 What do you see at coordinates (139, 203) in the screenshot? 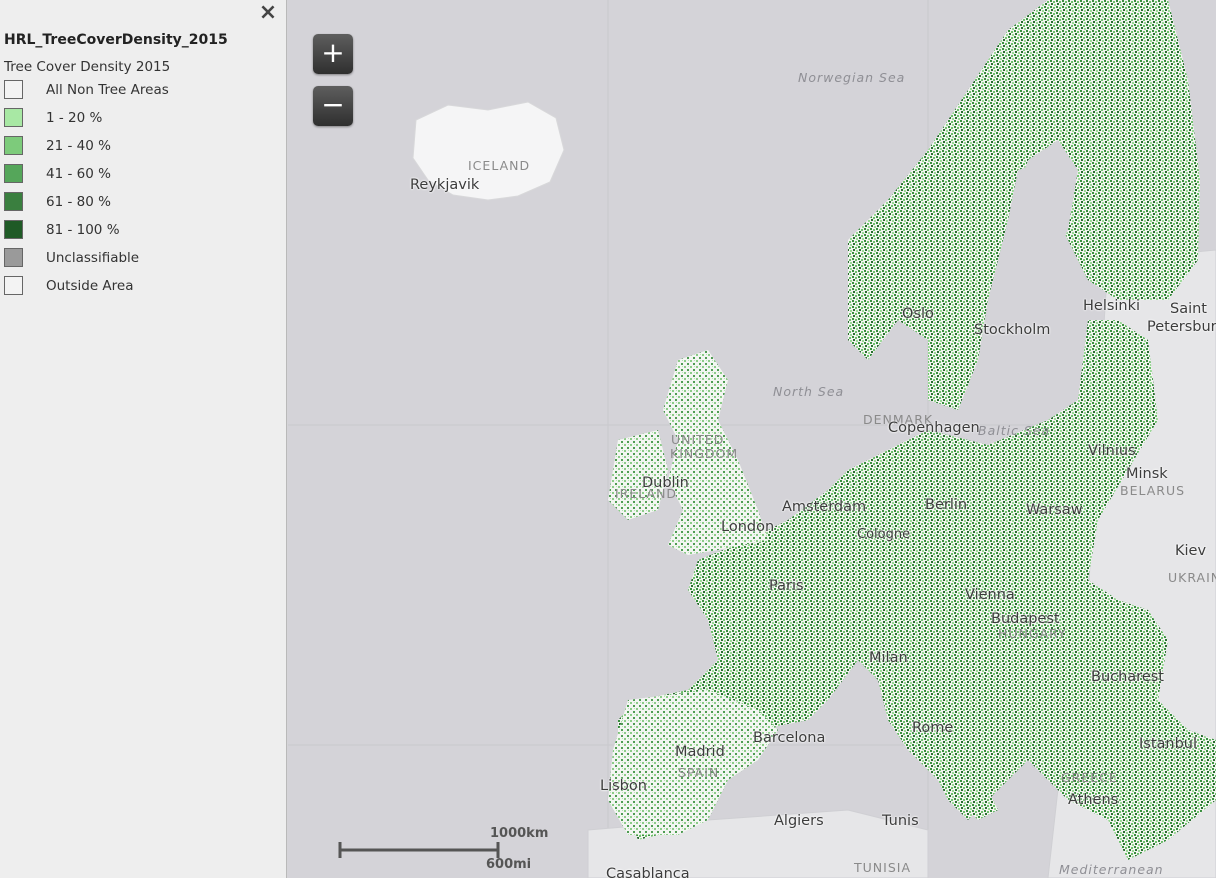
I see `legend-item-61-80: 61 - 80 %` at bounding box center [139, 203].